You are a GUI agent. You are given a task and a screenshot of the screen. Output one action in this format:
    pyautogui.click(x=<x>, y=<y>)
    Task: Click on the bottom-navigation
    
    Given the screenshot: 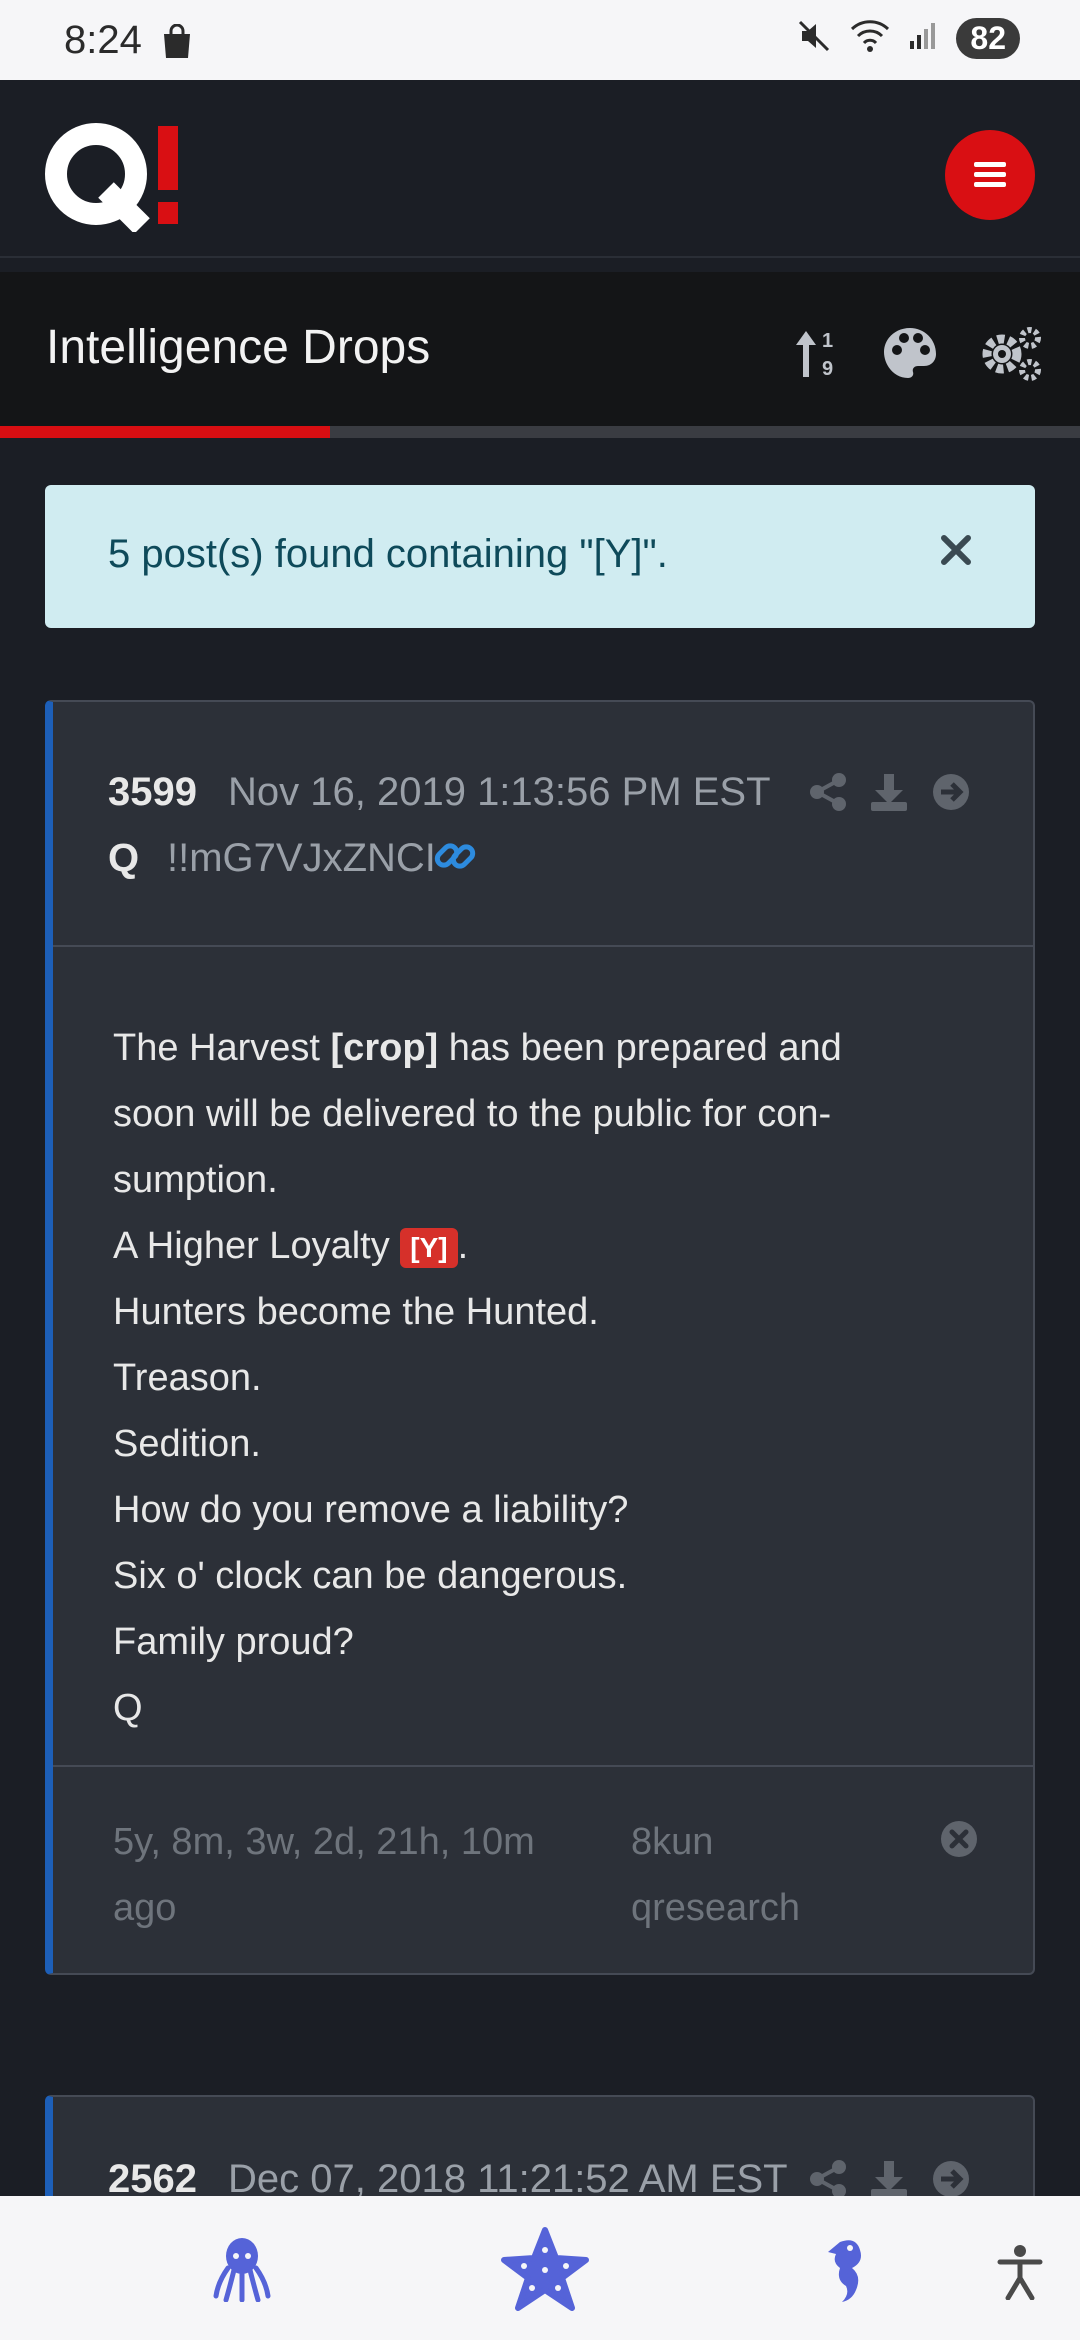 What is the action you would take?
    pyautogui.click(x=540, y=2268)
    